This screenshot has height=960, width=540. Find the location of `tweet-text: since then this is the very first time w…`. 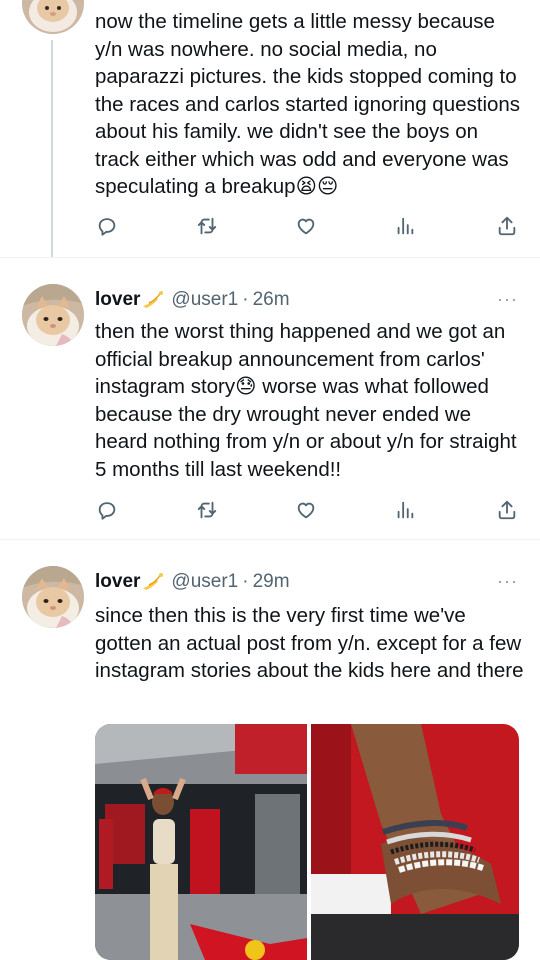

tweet-text: since then this is the very first time w… is located at coordinates (311, 643).